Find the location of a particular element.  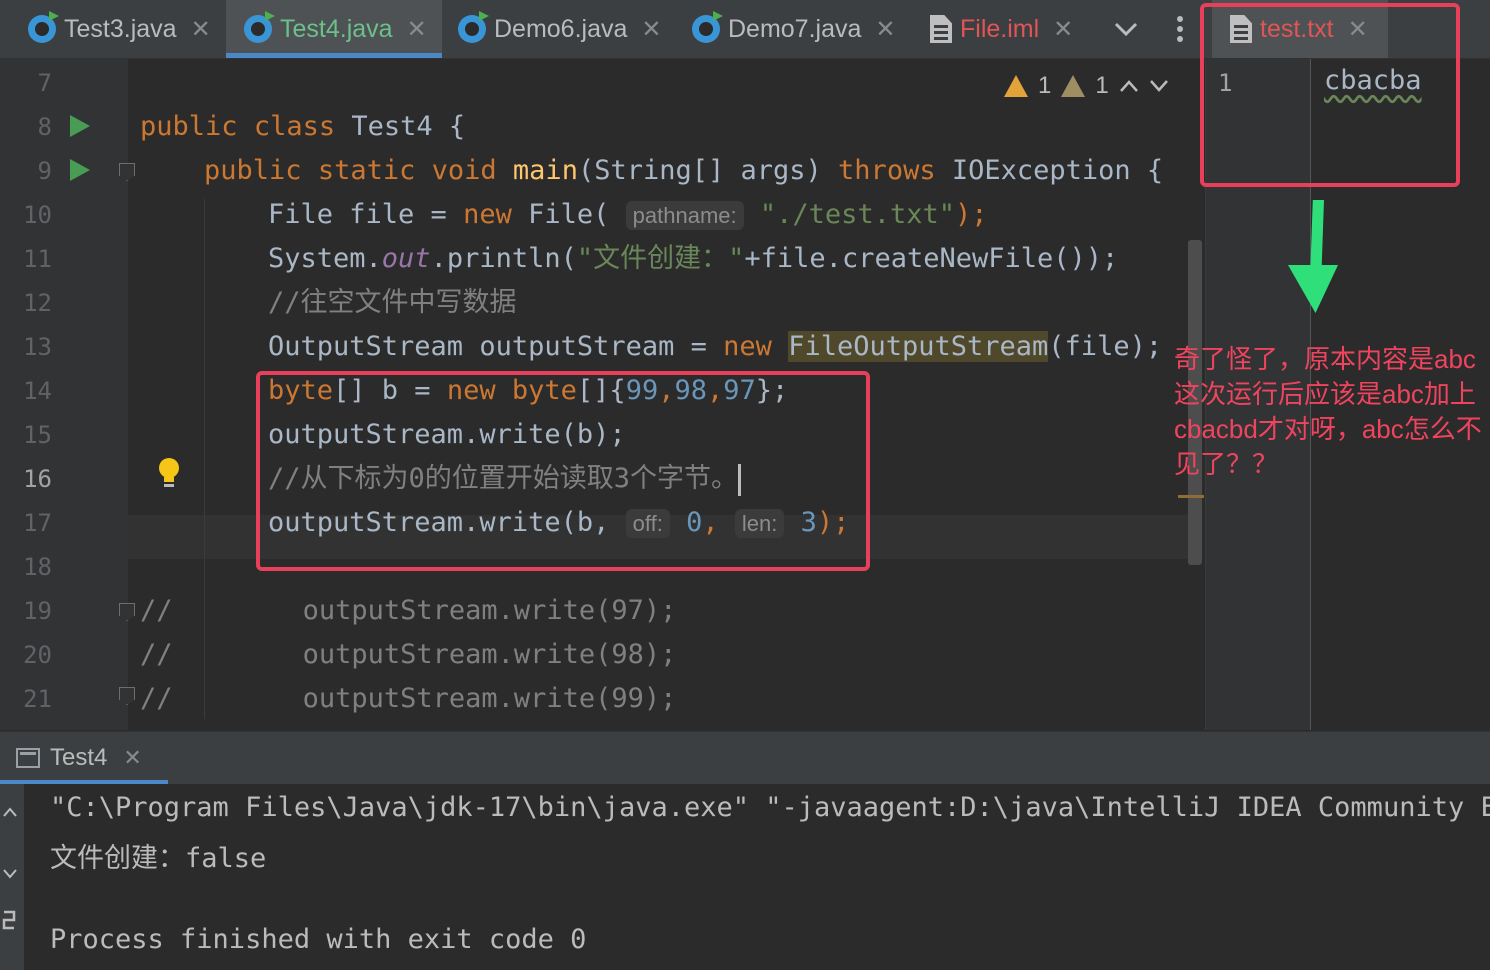

annotation-box-txt is located at coordinates (1330, 95).